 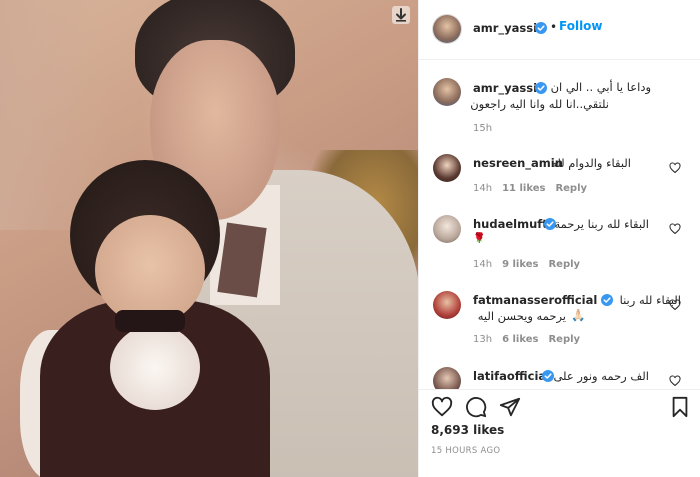 What do you see at coordinates (483, 128) in the screenshot?
I see `caption-timestamp: 15h` at bounding box center [483, 128].